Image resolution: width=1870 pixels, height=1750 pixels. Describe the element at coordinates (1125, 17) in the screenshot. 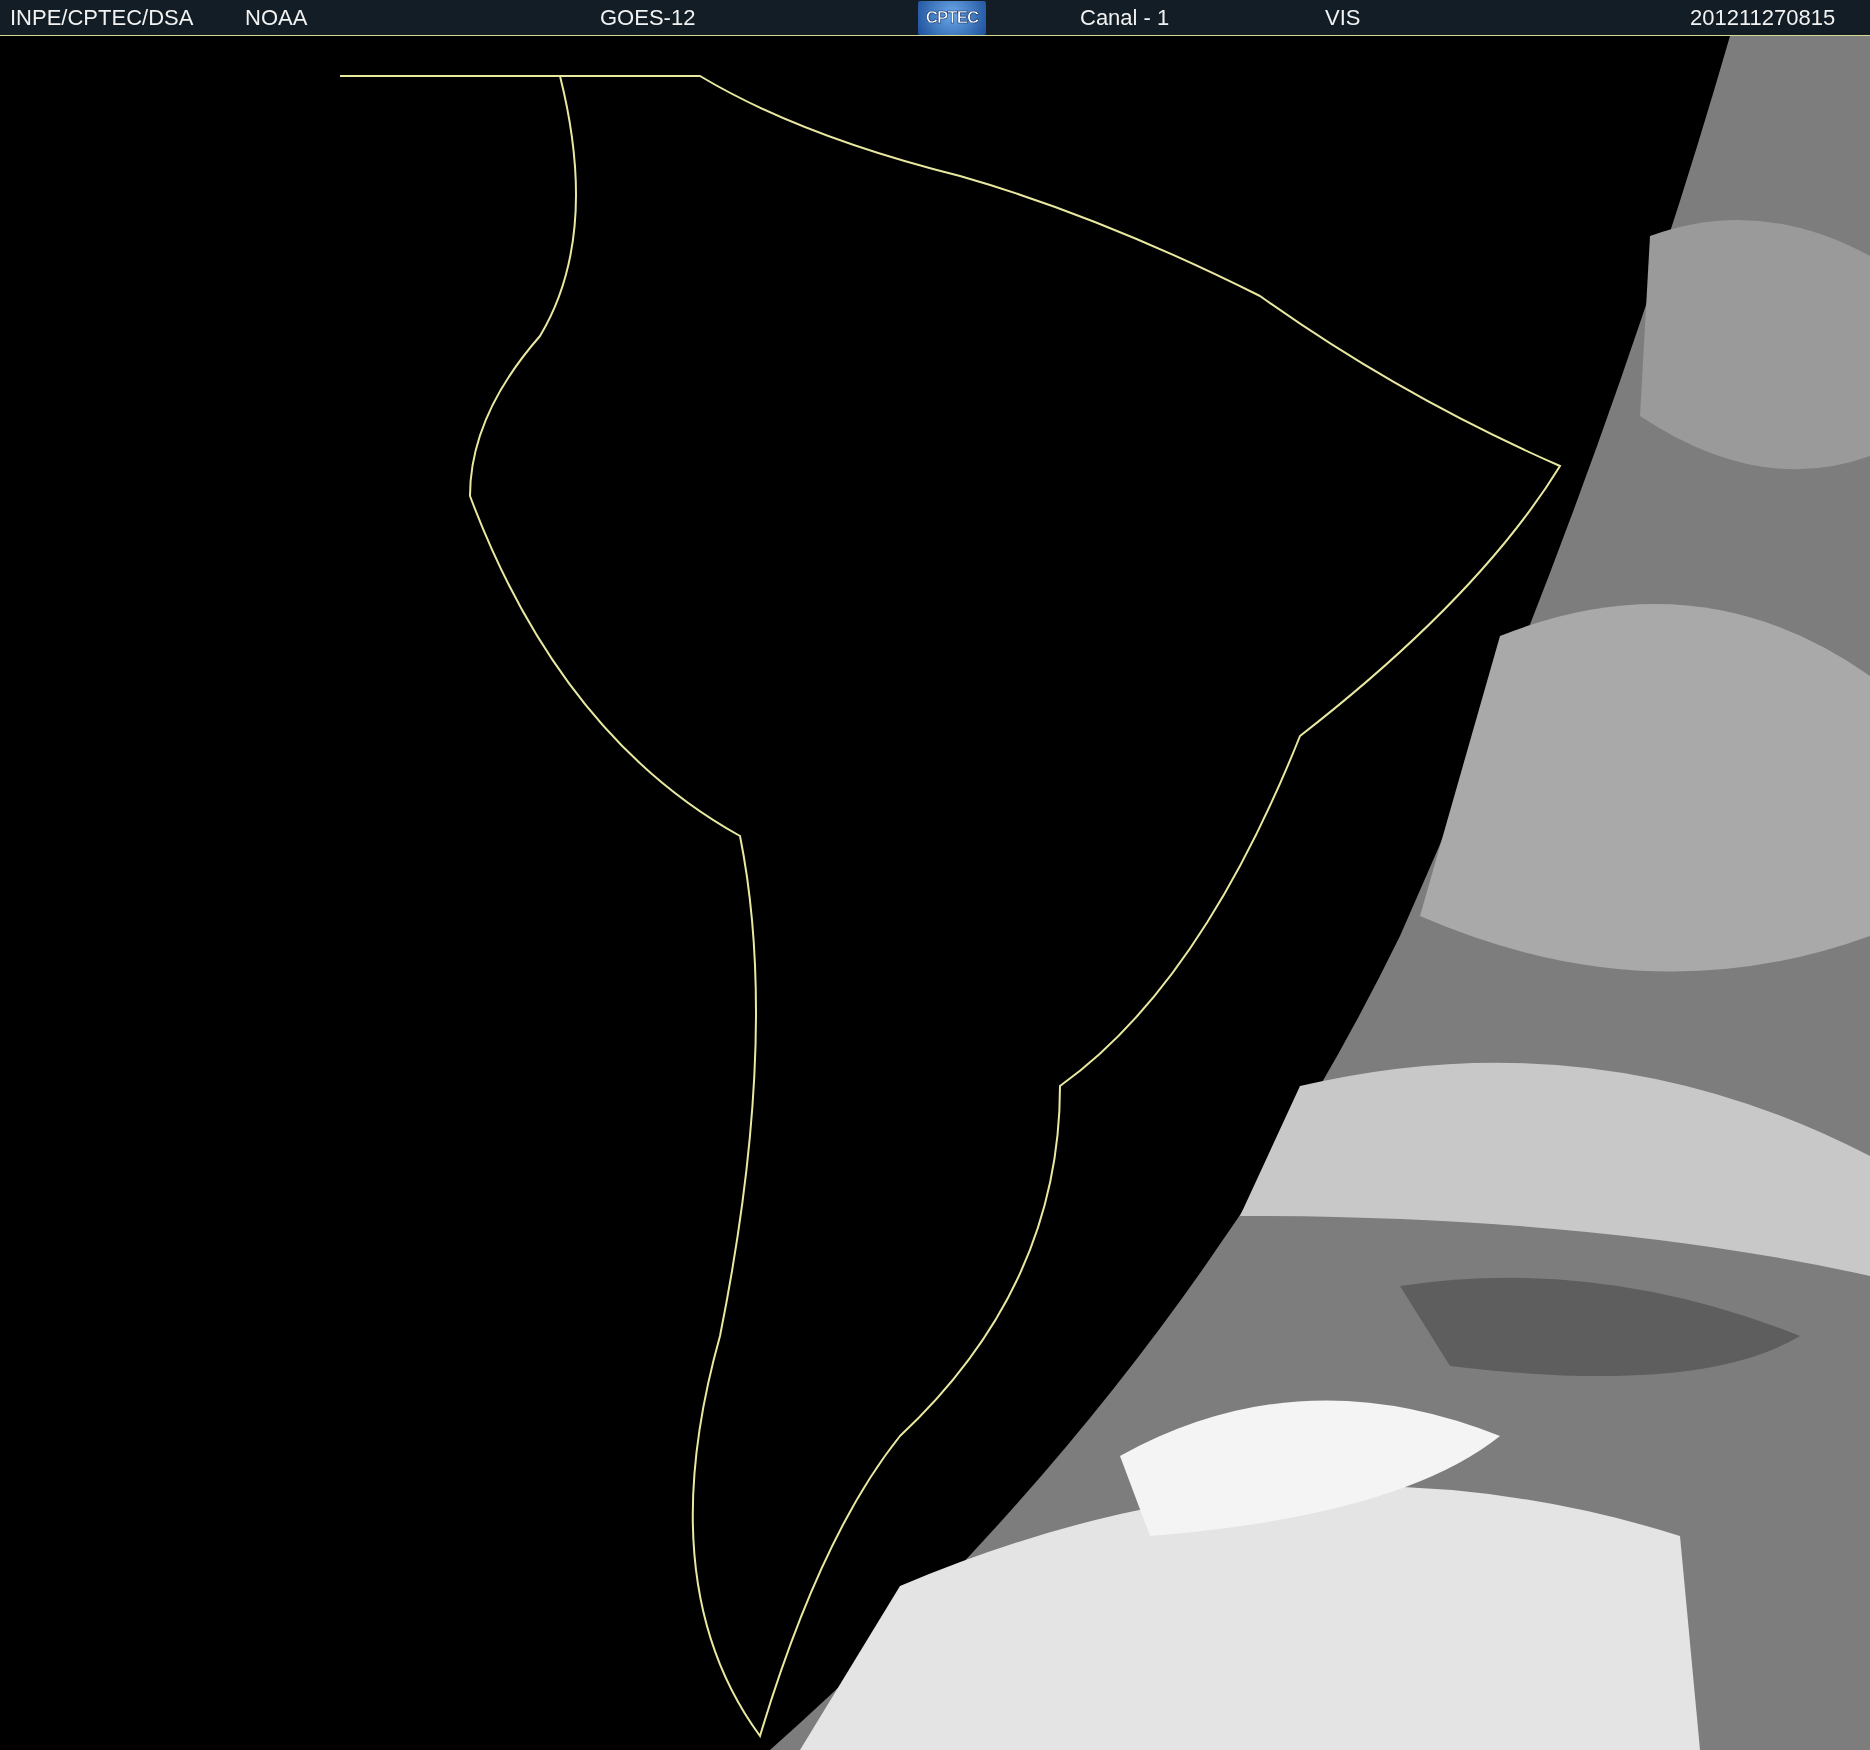

I see `header-label: Canal - 1` at that location.